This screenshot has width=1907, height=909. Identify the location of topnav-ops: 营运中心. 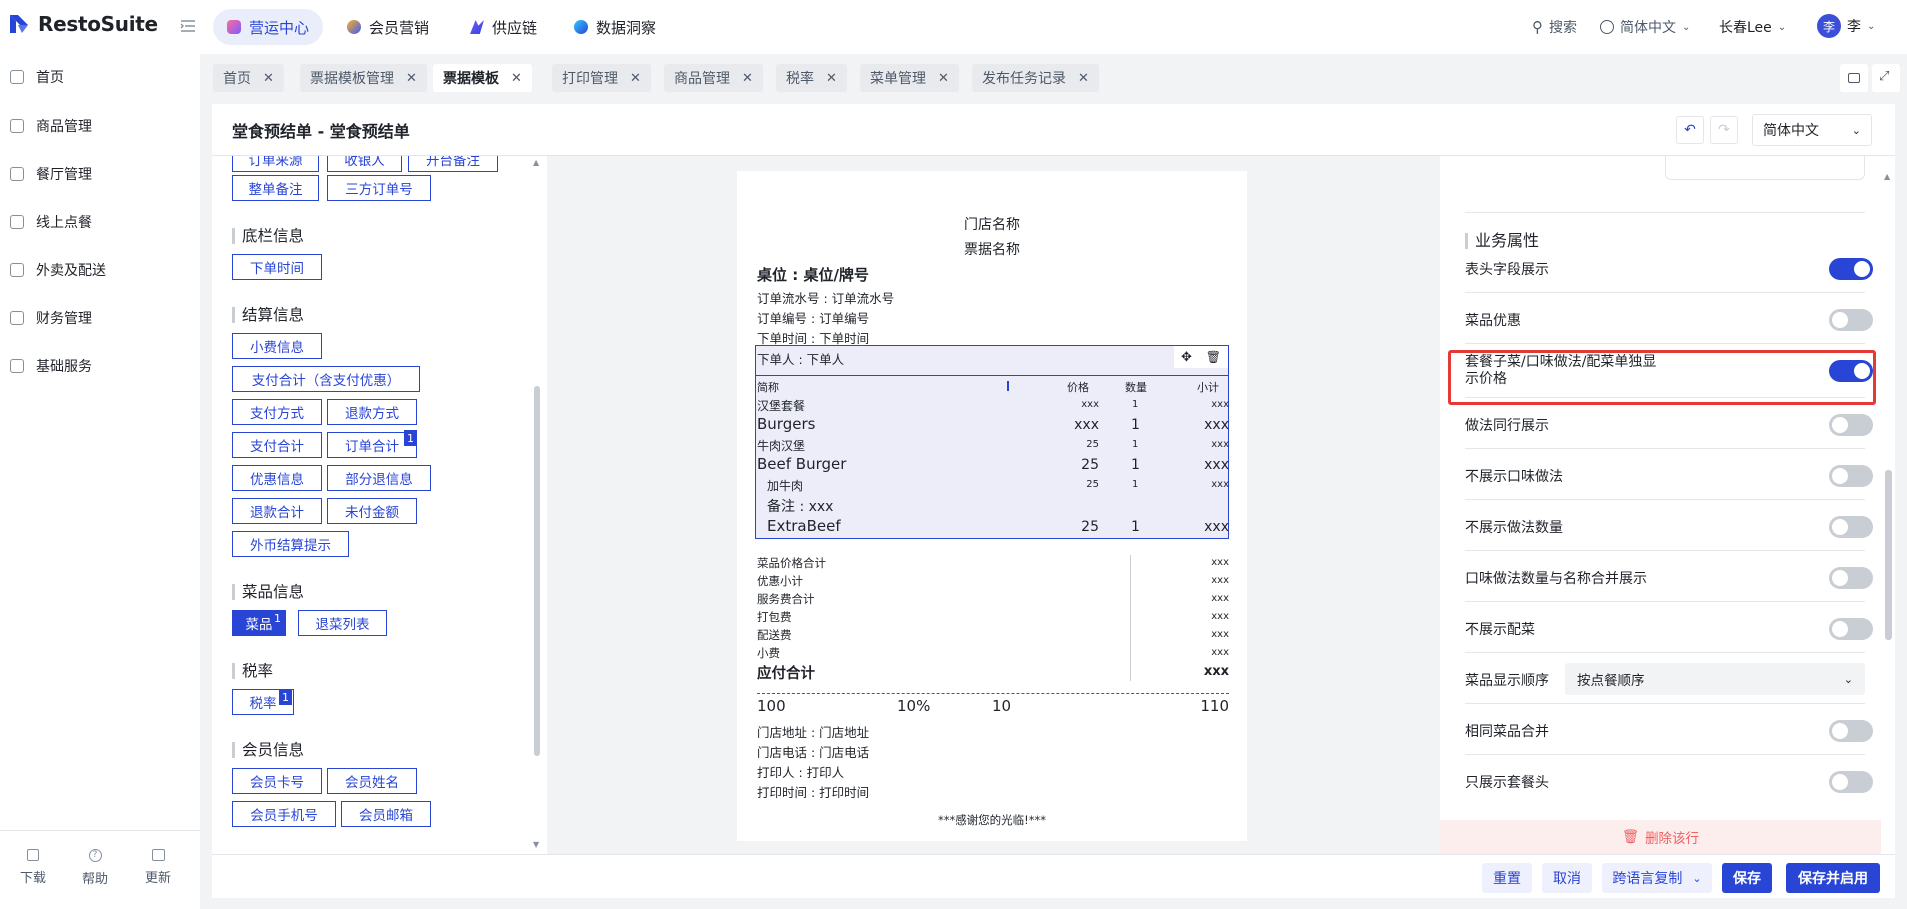
(268, 27).